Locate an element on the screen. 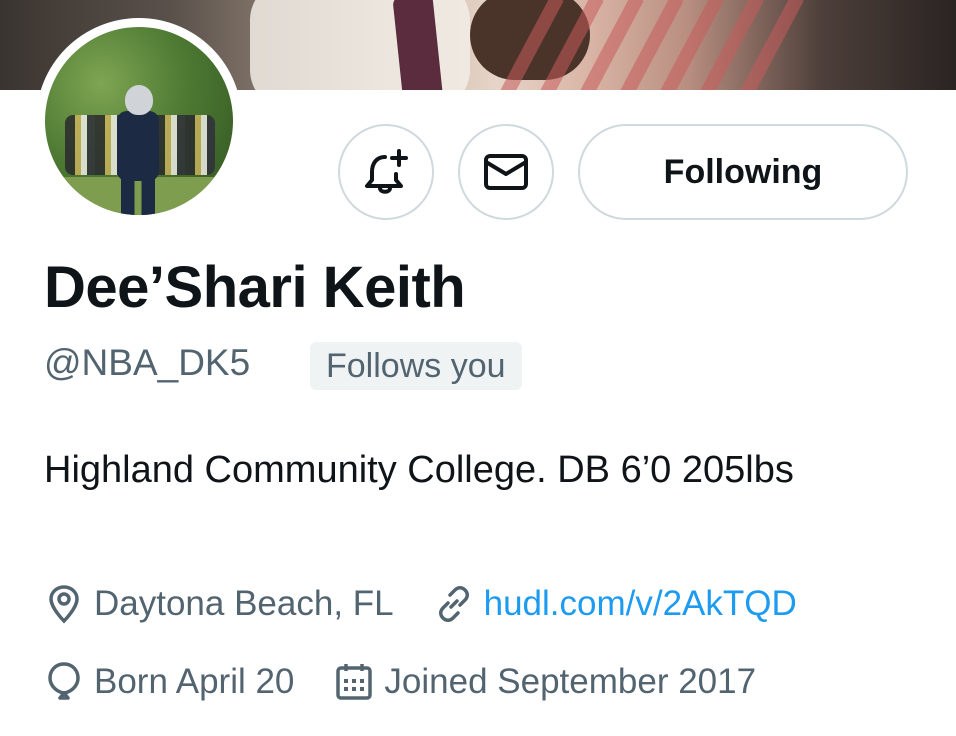 This screenshot has width=956, height=736. profile-meta-row: Born April 20 Joined September 2017 is located at coordinates (420, 682).